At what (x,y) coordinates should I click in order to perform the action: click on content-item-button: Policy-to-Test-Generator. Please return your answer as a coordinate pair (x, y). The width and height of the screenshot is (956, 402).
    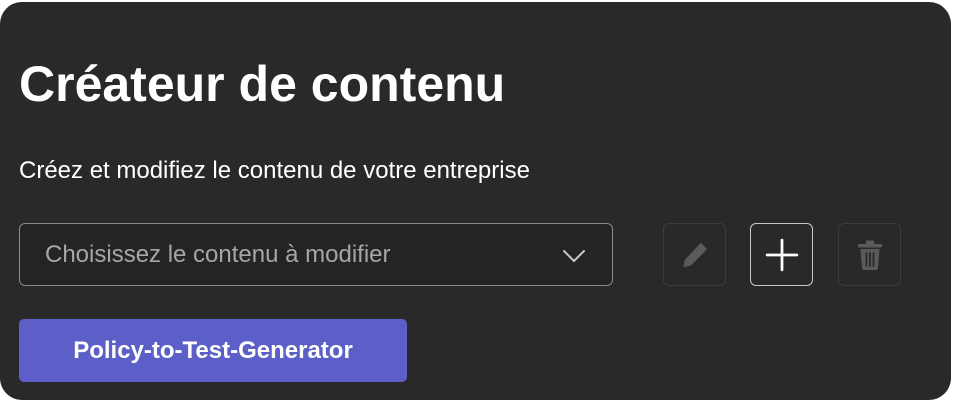
    Looking at the image, I should click on (213, 350).